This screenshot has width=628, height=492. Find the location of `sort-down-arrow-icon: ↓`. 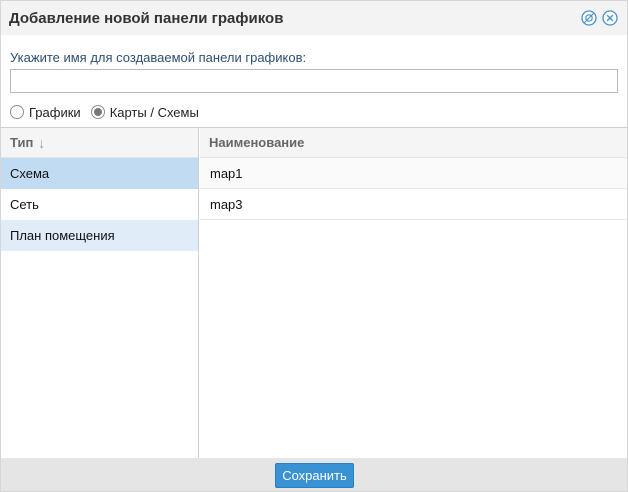

sort-down-arrow-icon: ↓ is located at coordinates (42, 142).